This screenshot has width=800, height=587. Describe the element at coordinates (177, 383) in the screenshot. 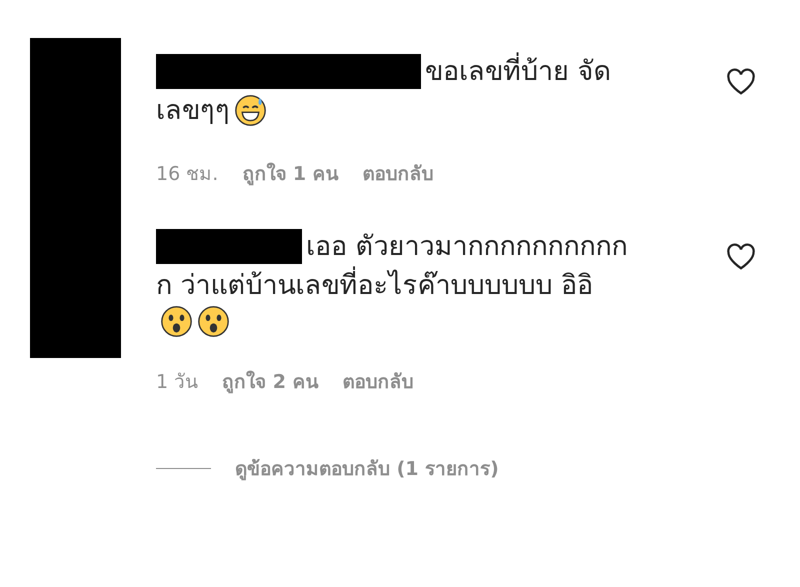

I see `comment-time: 1 วัน` at that location.